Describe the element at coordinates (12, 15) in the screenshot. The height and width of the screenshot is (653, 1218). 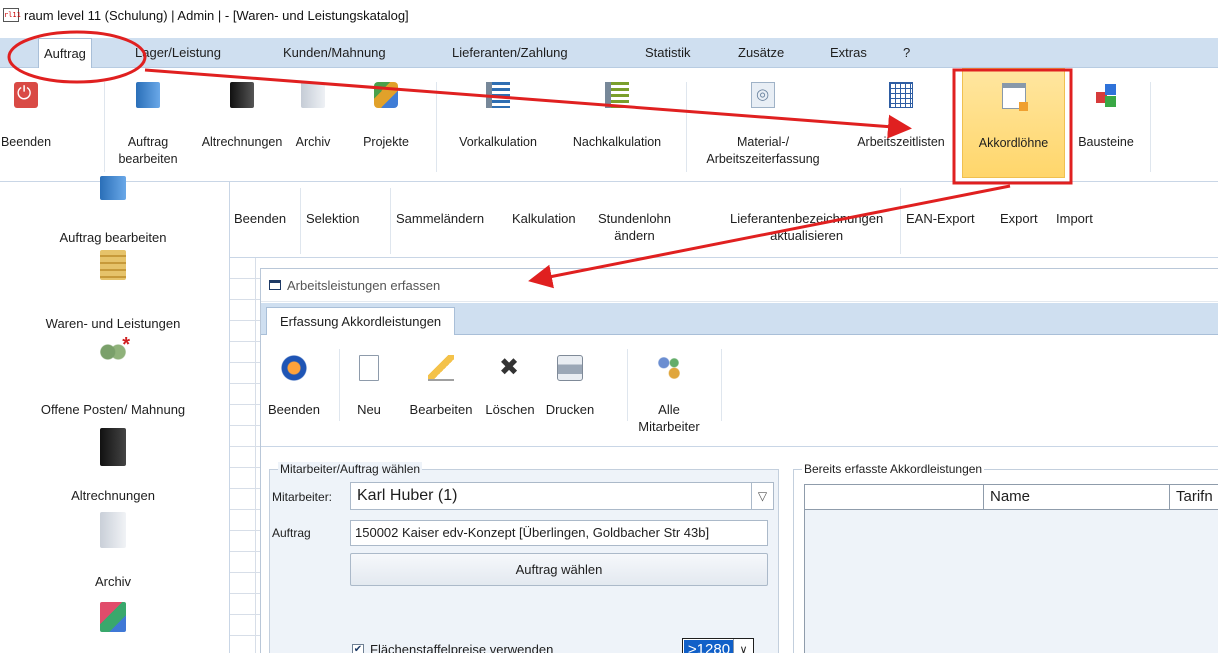
I see `app-icon: rl11` at that location.